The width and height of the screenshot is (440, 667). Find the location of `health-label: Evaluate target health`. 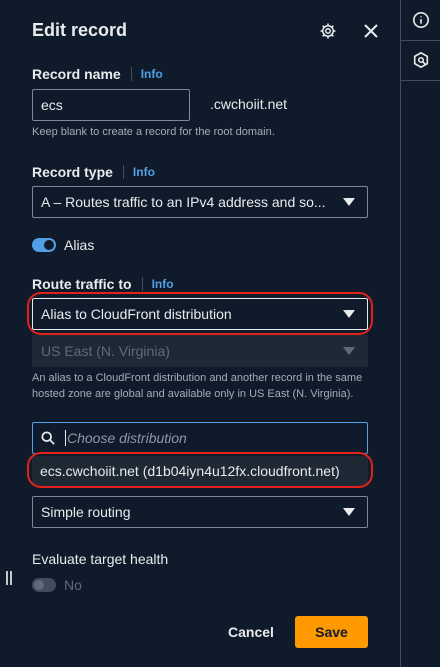

health-label: Evaluate target health is located at coordinates (100, 559).